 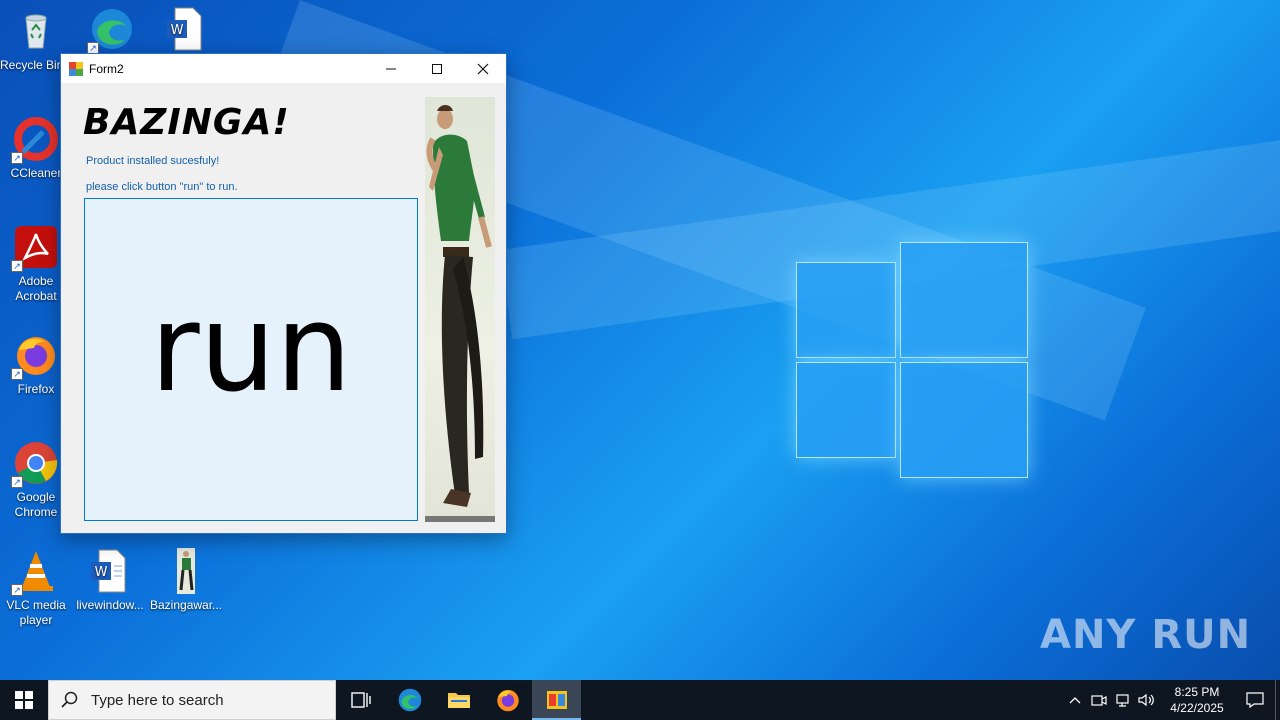 I want to click on taskbar-search-box: Type here to search, so click(x=192, y=700).